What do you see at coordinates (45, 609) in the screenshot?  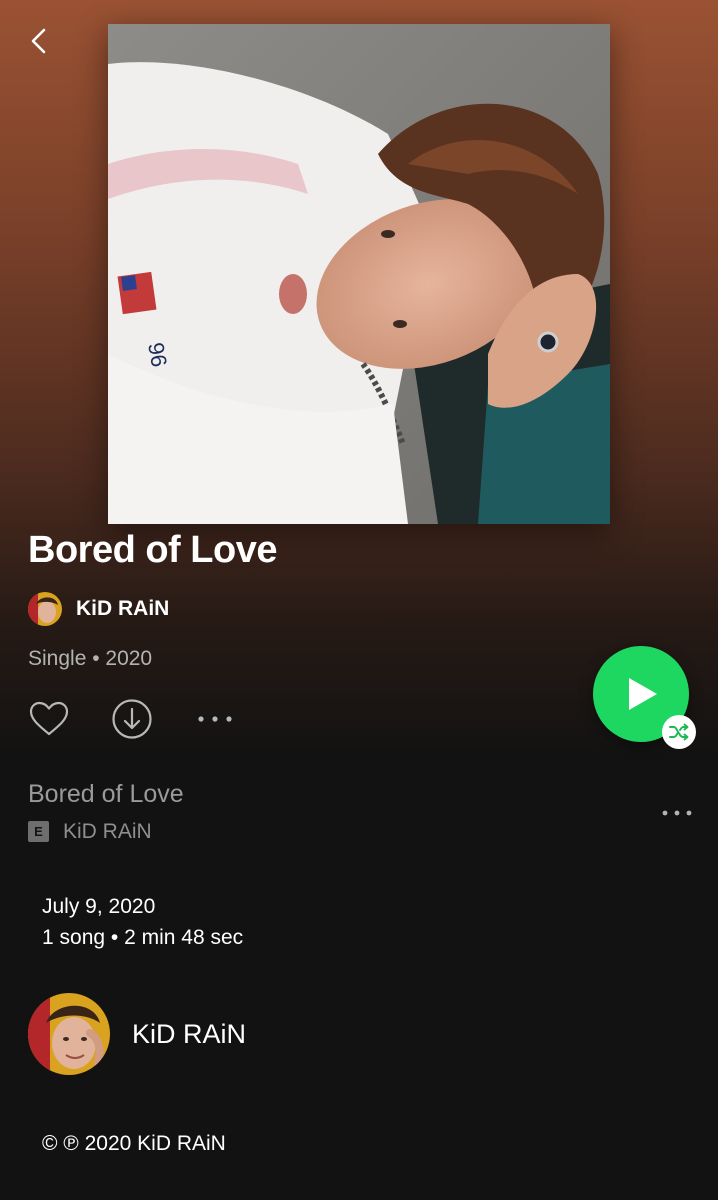 I see `artist-avatar` at bounding box center [45, 609].